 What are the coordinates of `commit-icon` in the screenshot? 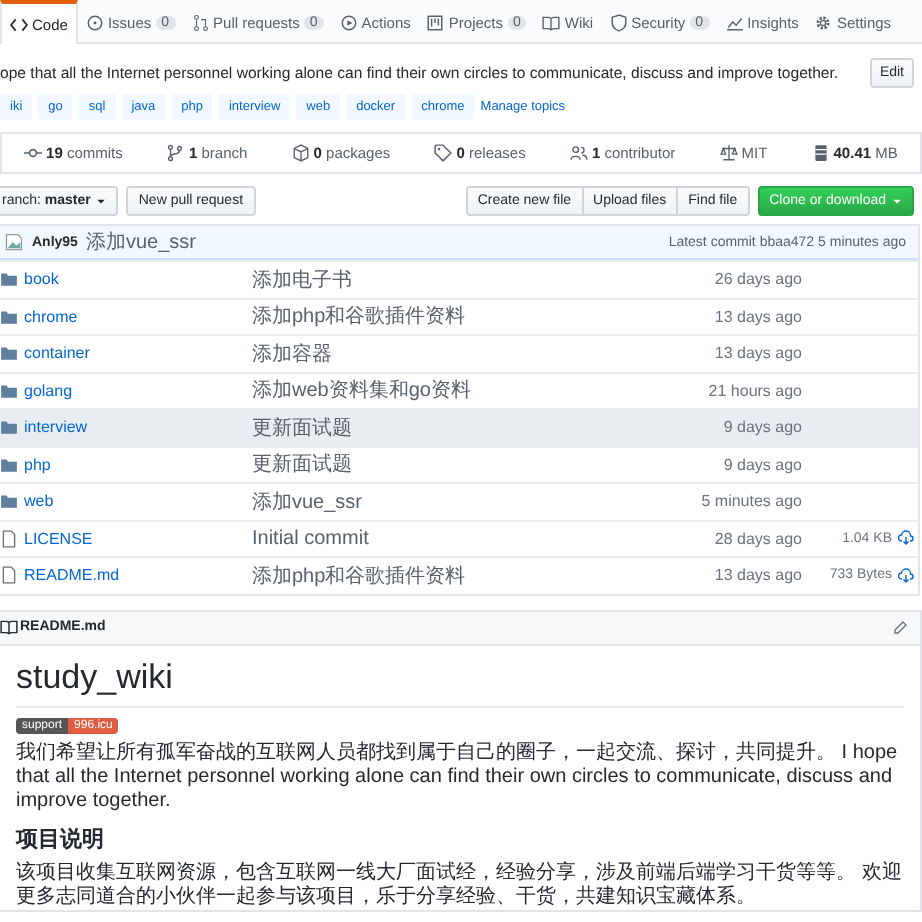 It's located at (33, 153).